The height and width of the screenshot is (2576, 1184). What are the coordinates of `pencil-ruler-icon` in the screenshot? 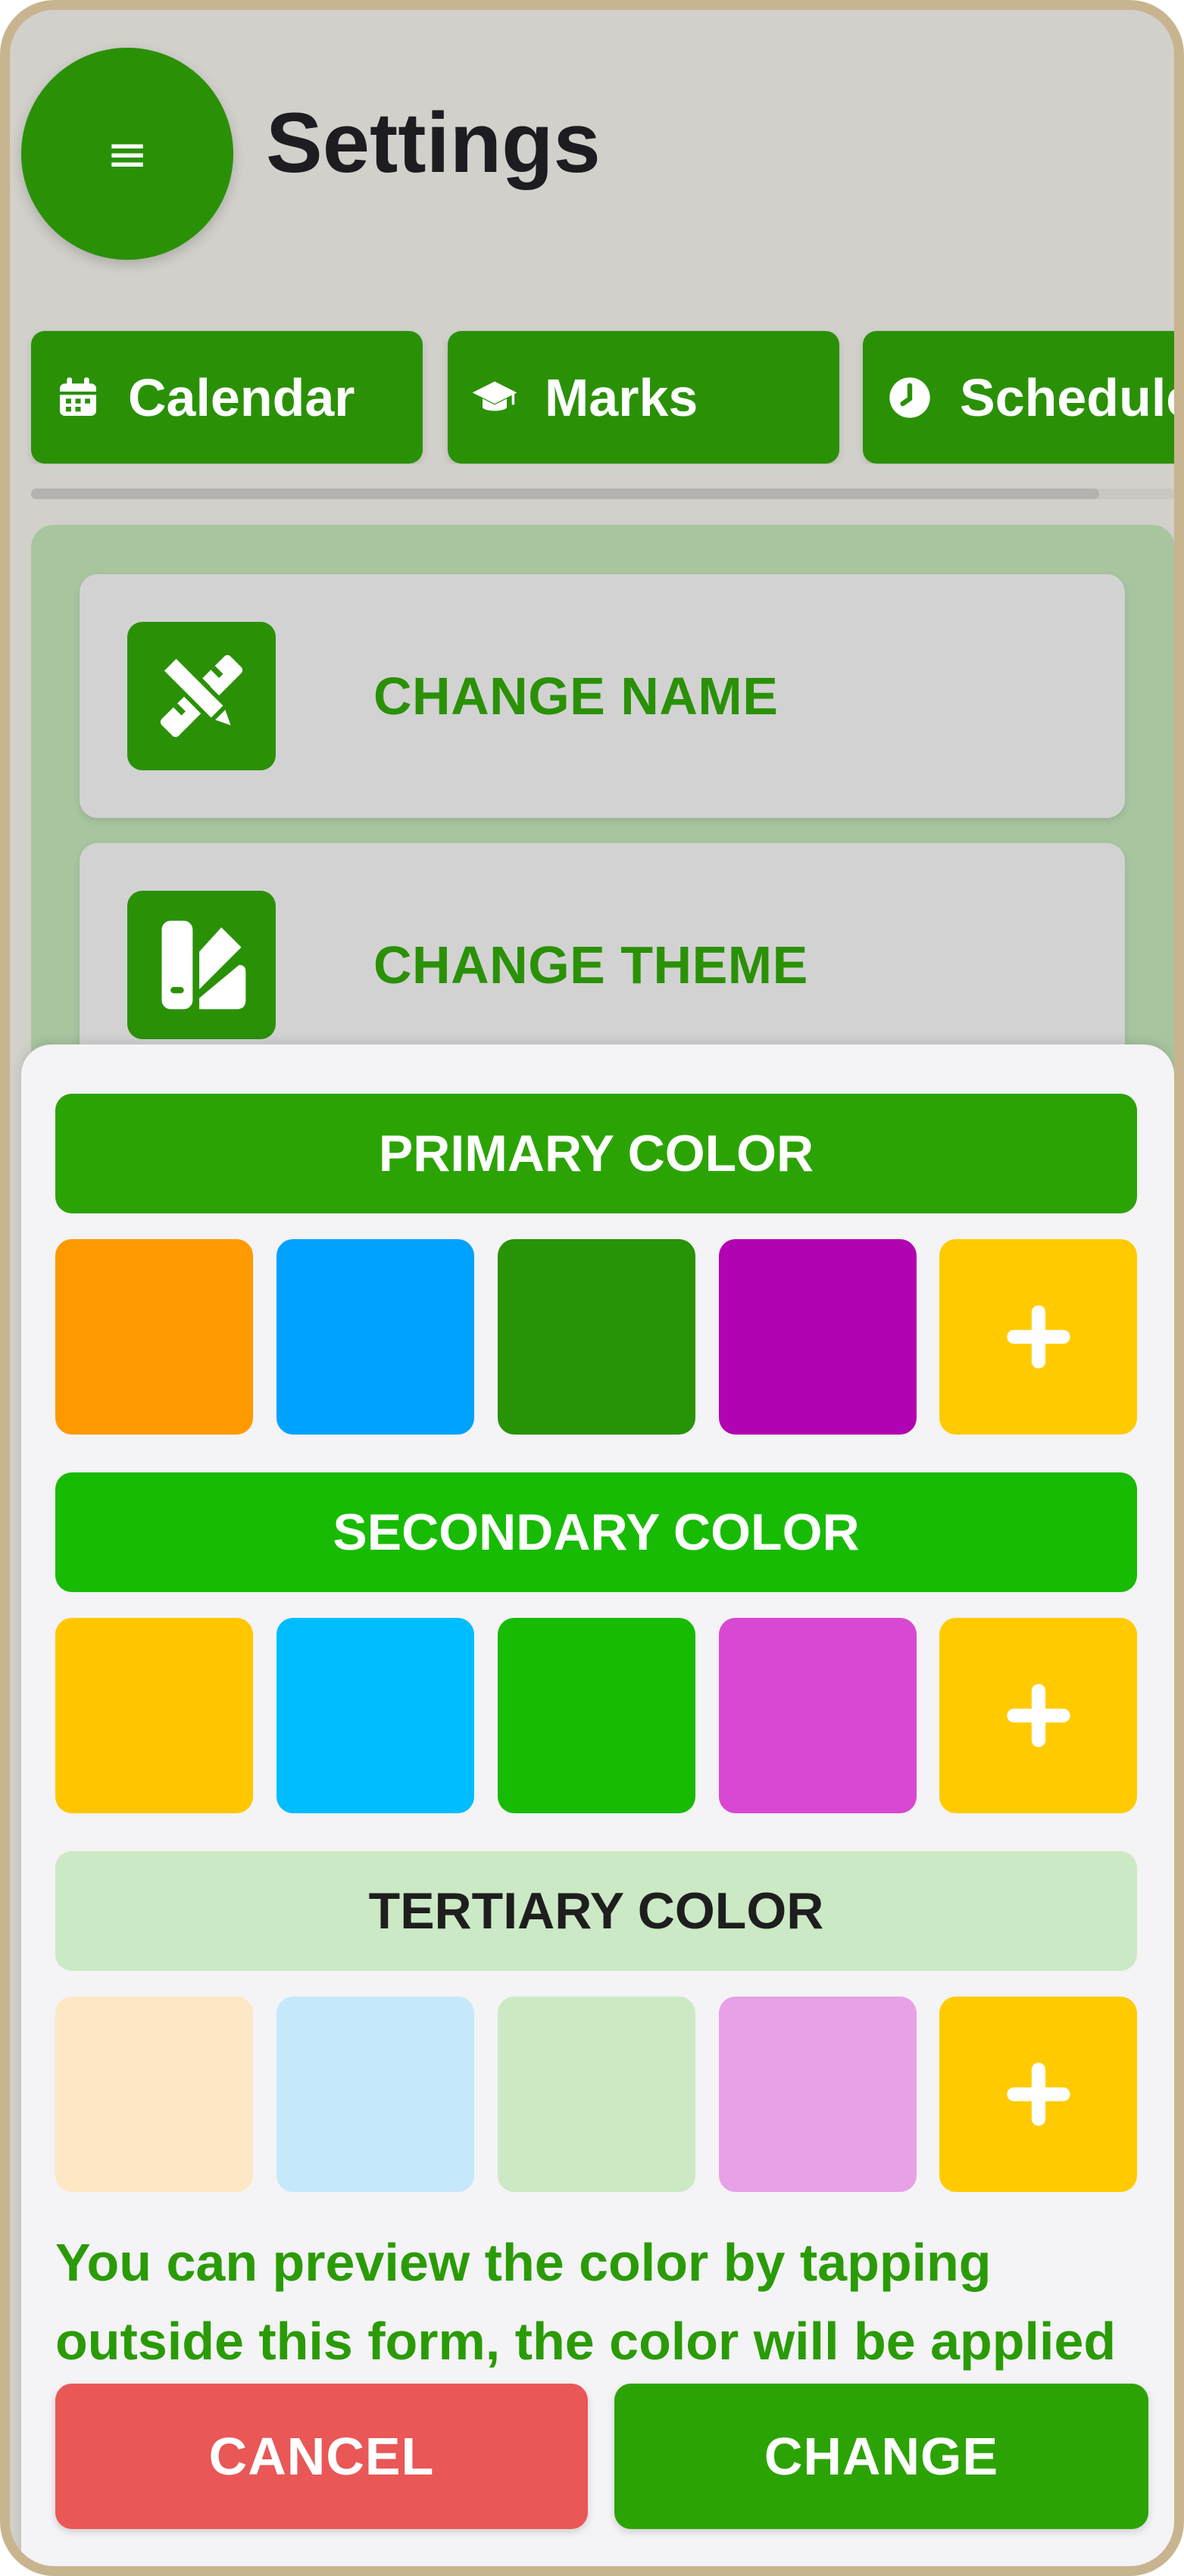 It's located at (201, 696).